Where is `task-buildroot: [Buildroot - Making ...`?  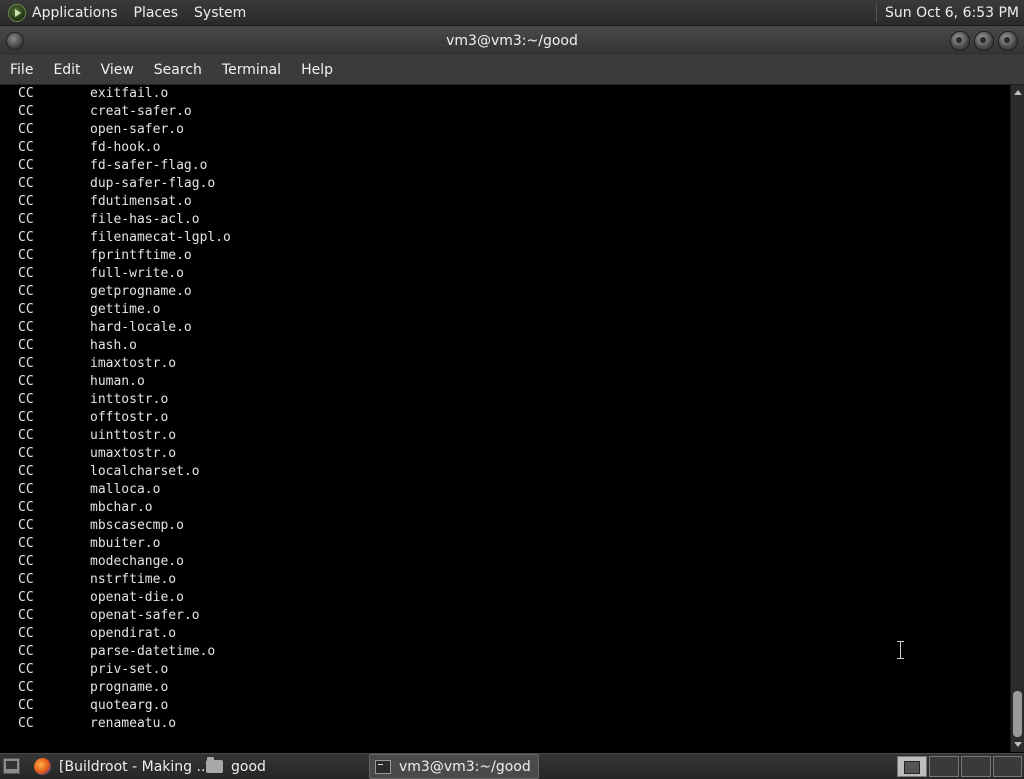 task-buildroot: [Buildroot - Making ... is located at coordinates (122, 766).